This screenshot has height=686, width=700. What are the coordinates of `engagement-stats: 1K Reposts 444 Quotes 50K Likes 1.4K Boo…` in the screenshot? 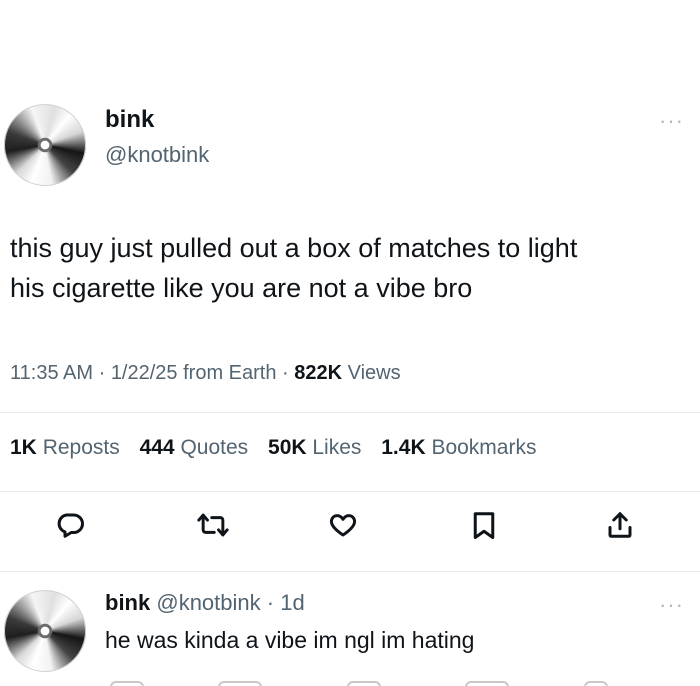 It's located at (280, 448).